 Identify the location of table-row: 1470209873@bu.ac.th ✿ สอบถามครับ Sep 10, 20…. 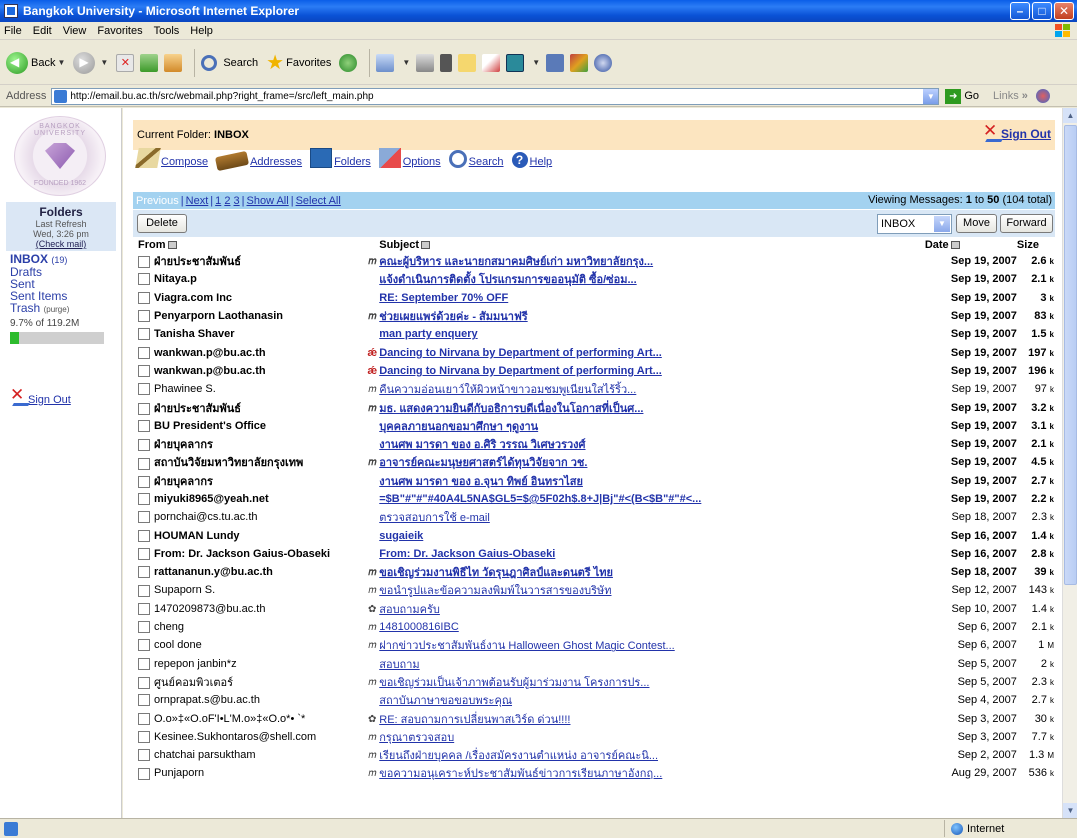
(594, 609).